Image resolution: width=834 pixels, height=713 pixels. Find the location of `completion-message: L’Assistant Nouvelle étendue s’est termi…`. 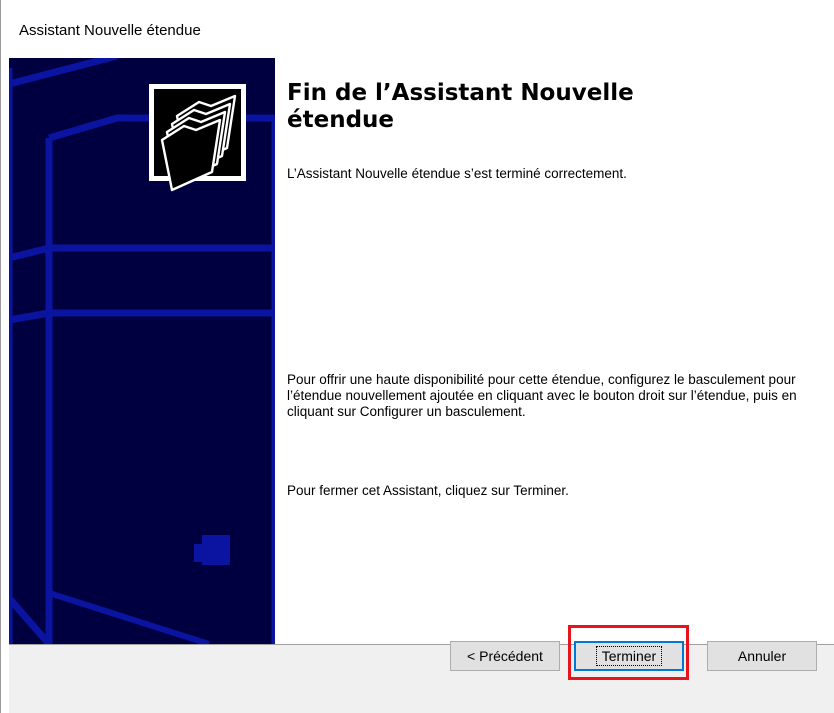

completion-message: L’Assistant Nouvelle étendue s’est termi… is located at coordinates (457, 173).